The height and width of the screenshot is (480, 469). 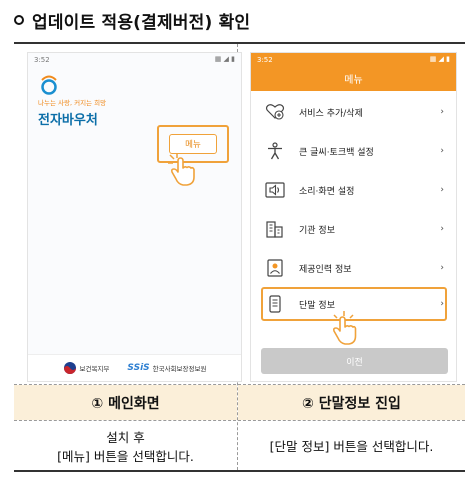 I want to click on service-add-icon, so click(x=275, y=112).